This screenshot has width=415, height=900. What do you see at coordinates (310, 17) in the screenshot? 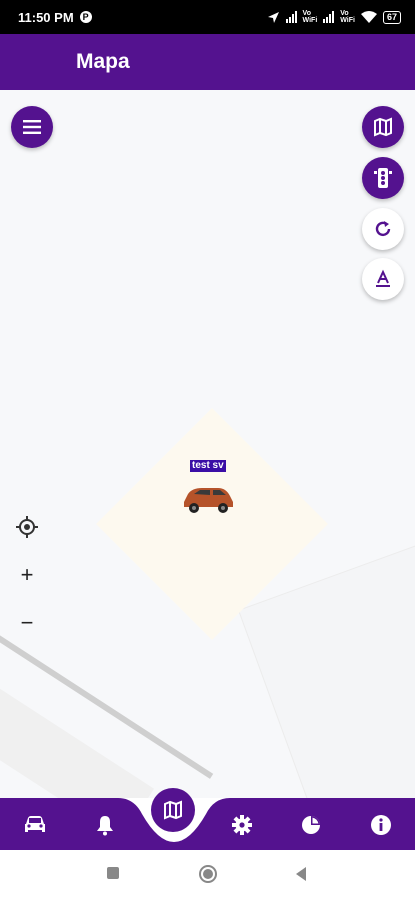
I see `vowifi-label-1: Vo WiFi` at bounding box center [310, 17].